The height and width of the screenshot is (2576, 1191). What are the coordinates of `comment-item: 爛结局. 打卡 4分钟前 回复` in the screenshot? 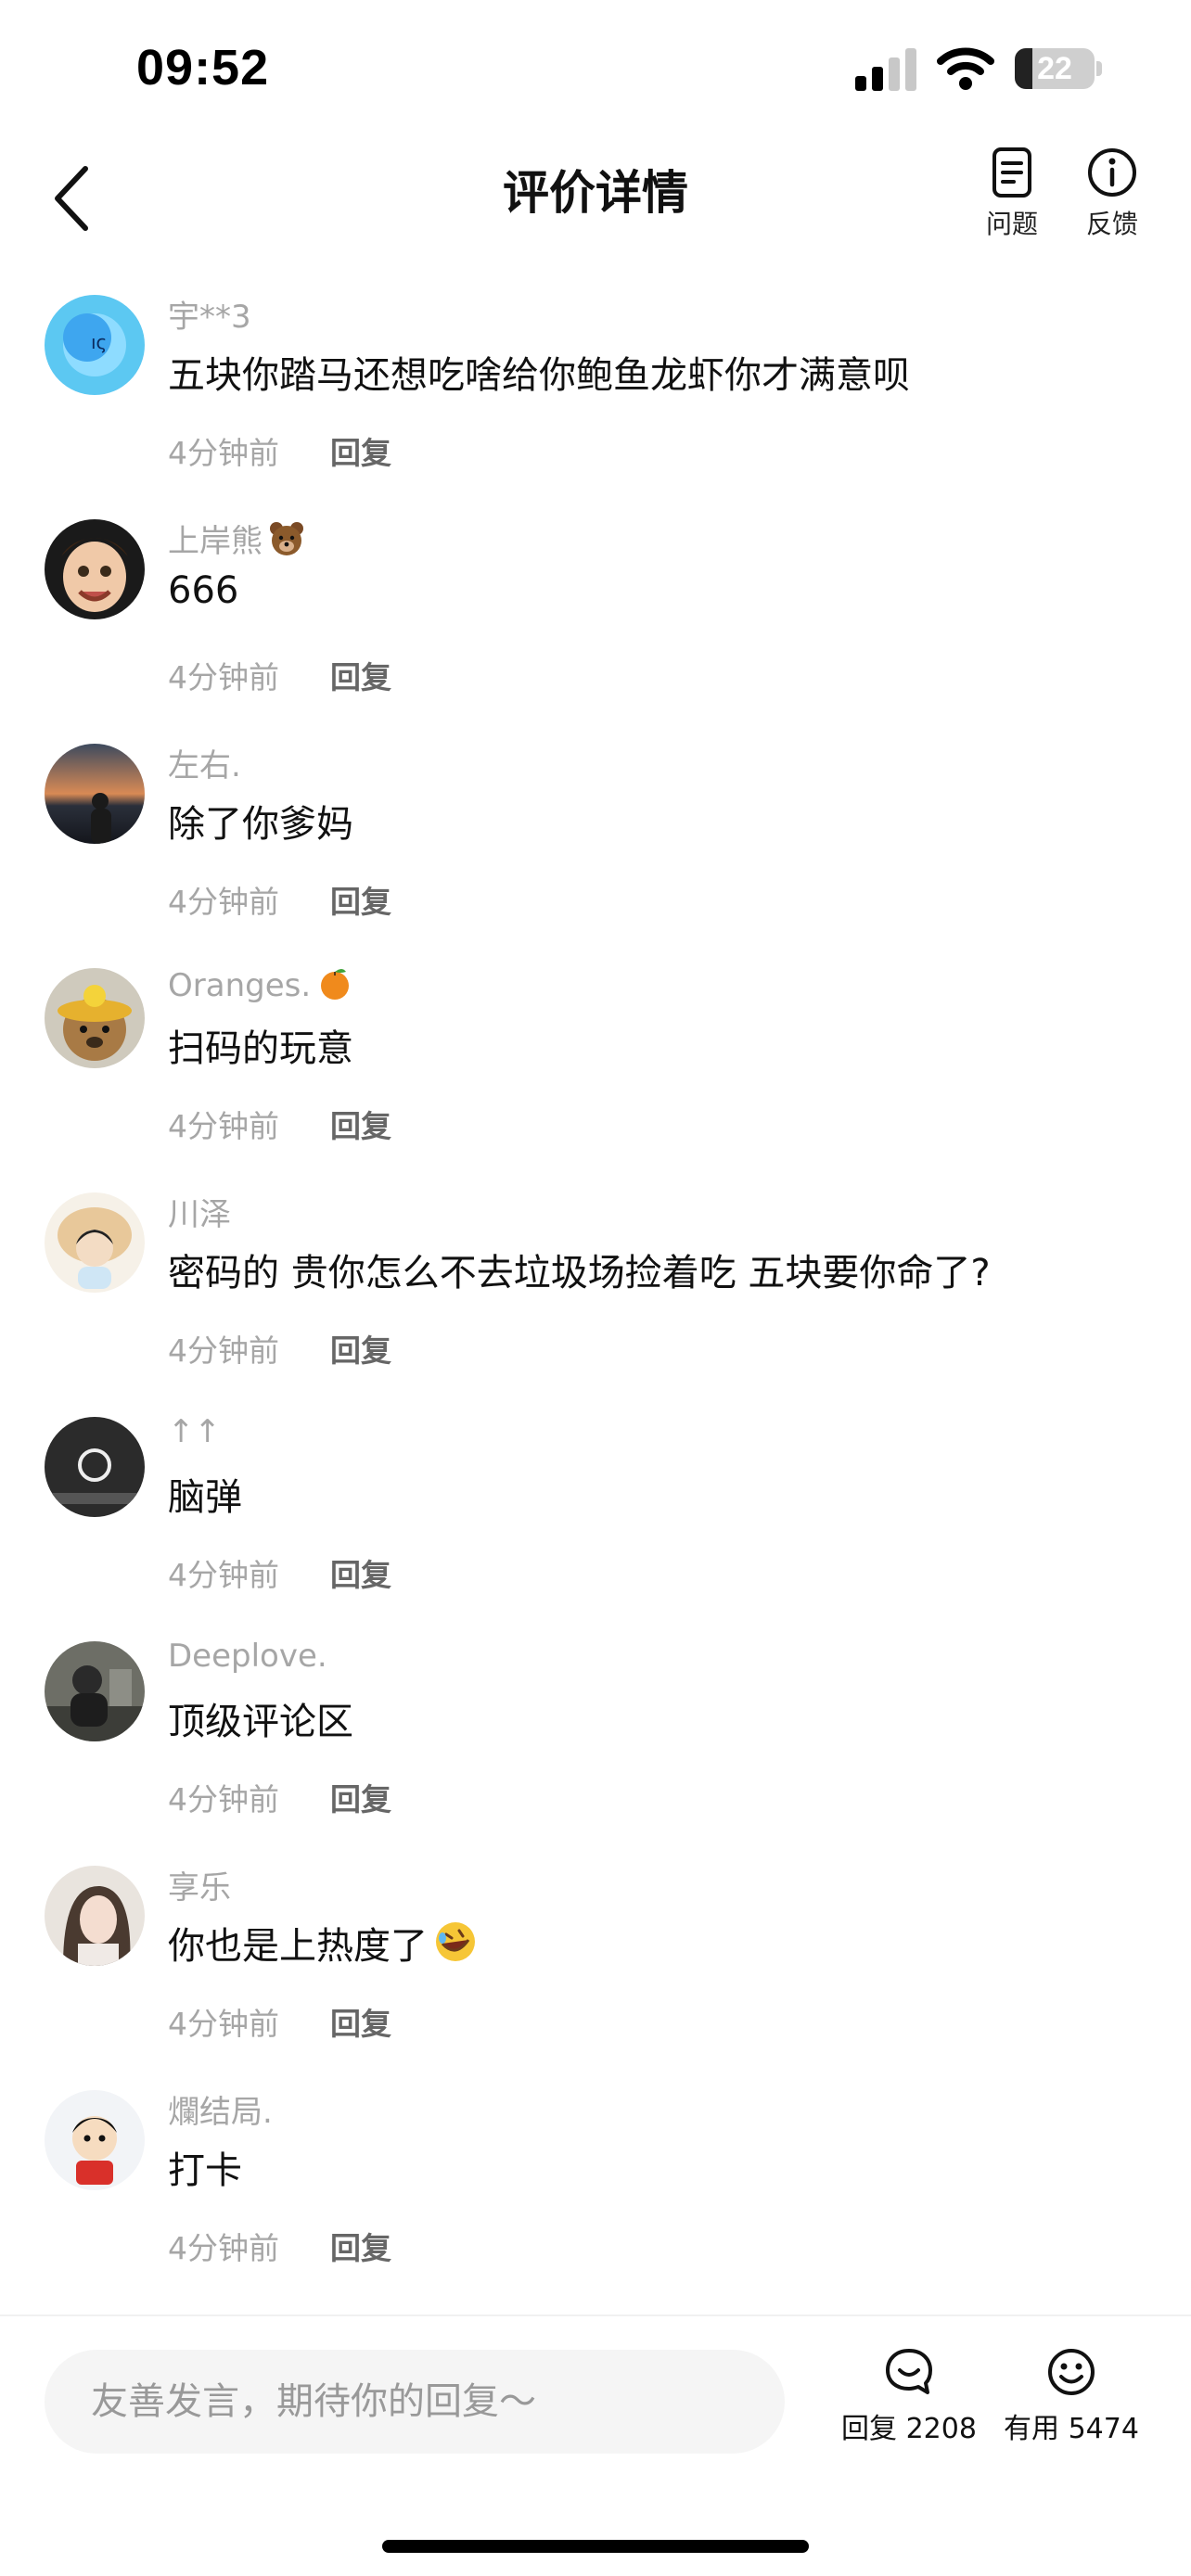 It's located at (595, 2185).